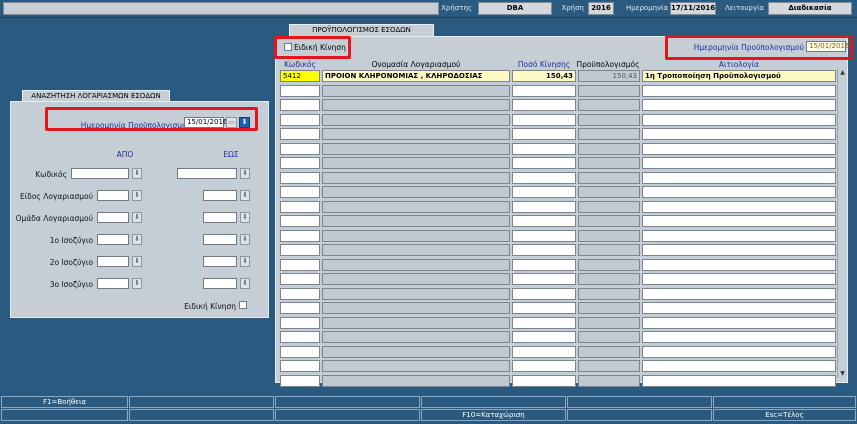 Image resolution: width=857 pixels, height=424 pixels. What do you see at coordinates (361, 30) in the screenshot?
I see `budget-revenue-tab: ΠΡΟΫΠΟΛΟΓΙΣΜΟΣ ΕΣΟΔΩΝ` at bounding box center [361, 30].